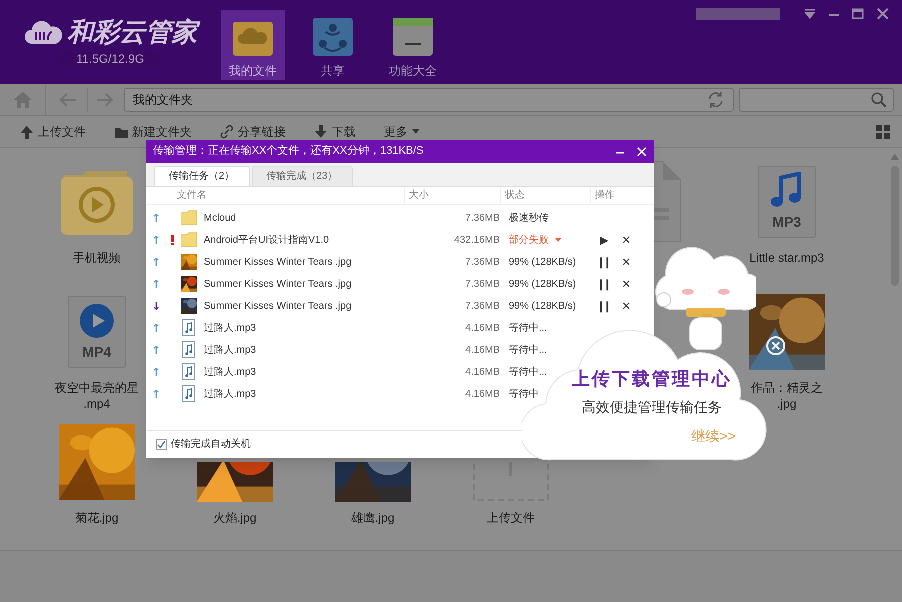 This screenshot has height=602, width=902. I want to click on download-icon, so click(321, 131).